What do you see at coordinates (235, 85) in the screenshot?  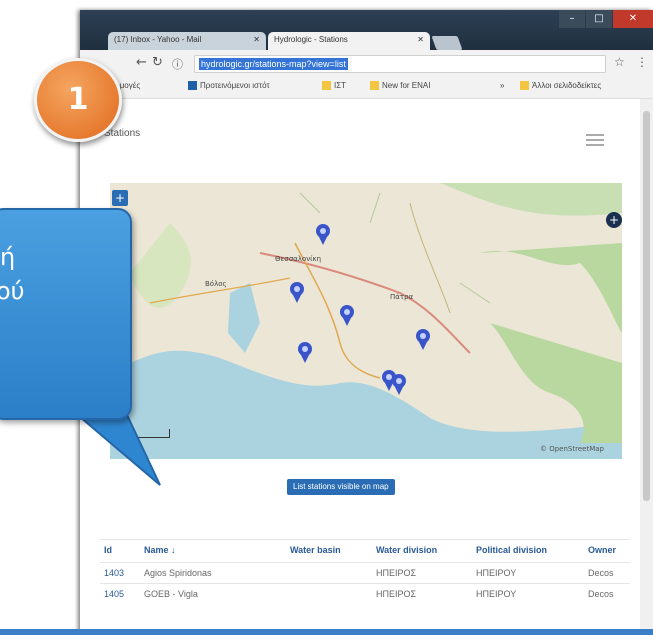 I see `bookmark-label: Προτεινόμενοι ιστότ` at bounding box center [235, 85].